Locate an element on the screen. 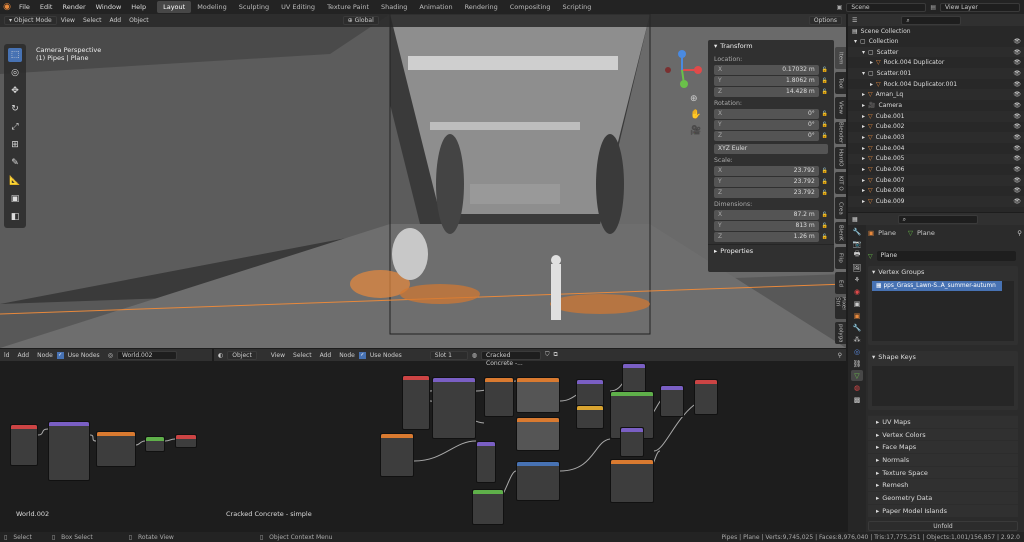 The image size is (1024, 542). object-tab-icon: ▣ is located at coordinates (857, 315).